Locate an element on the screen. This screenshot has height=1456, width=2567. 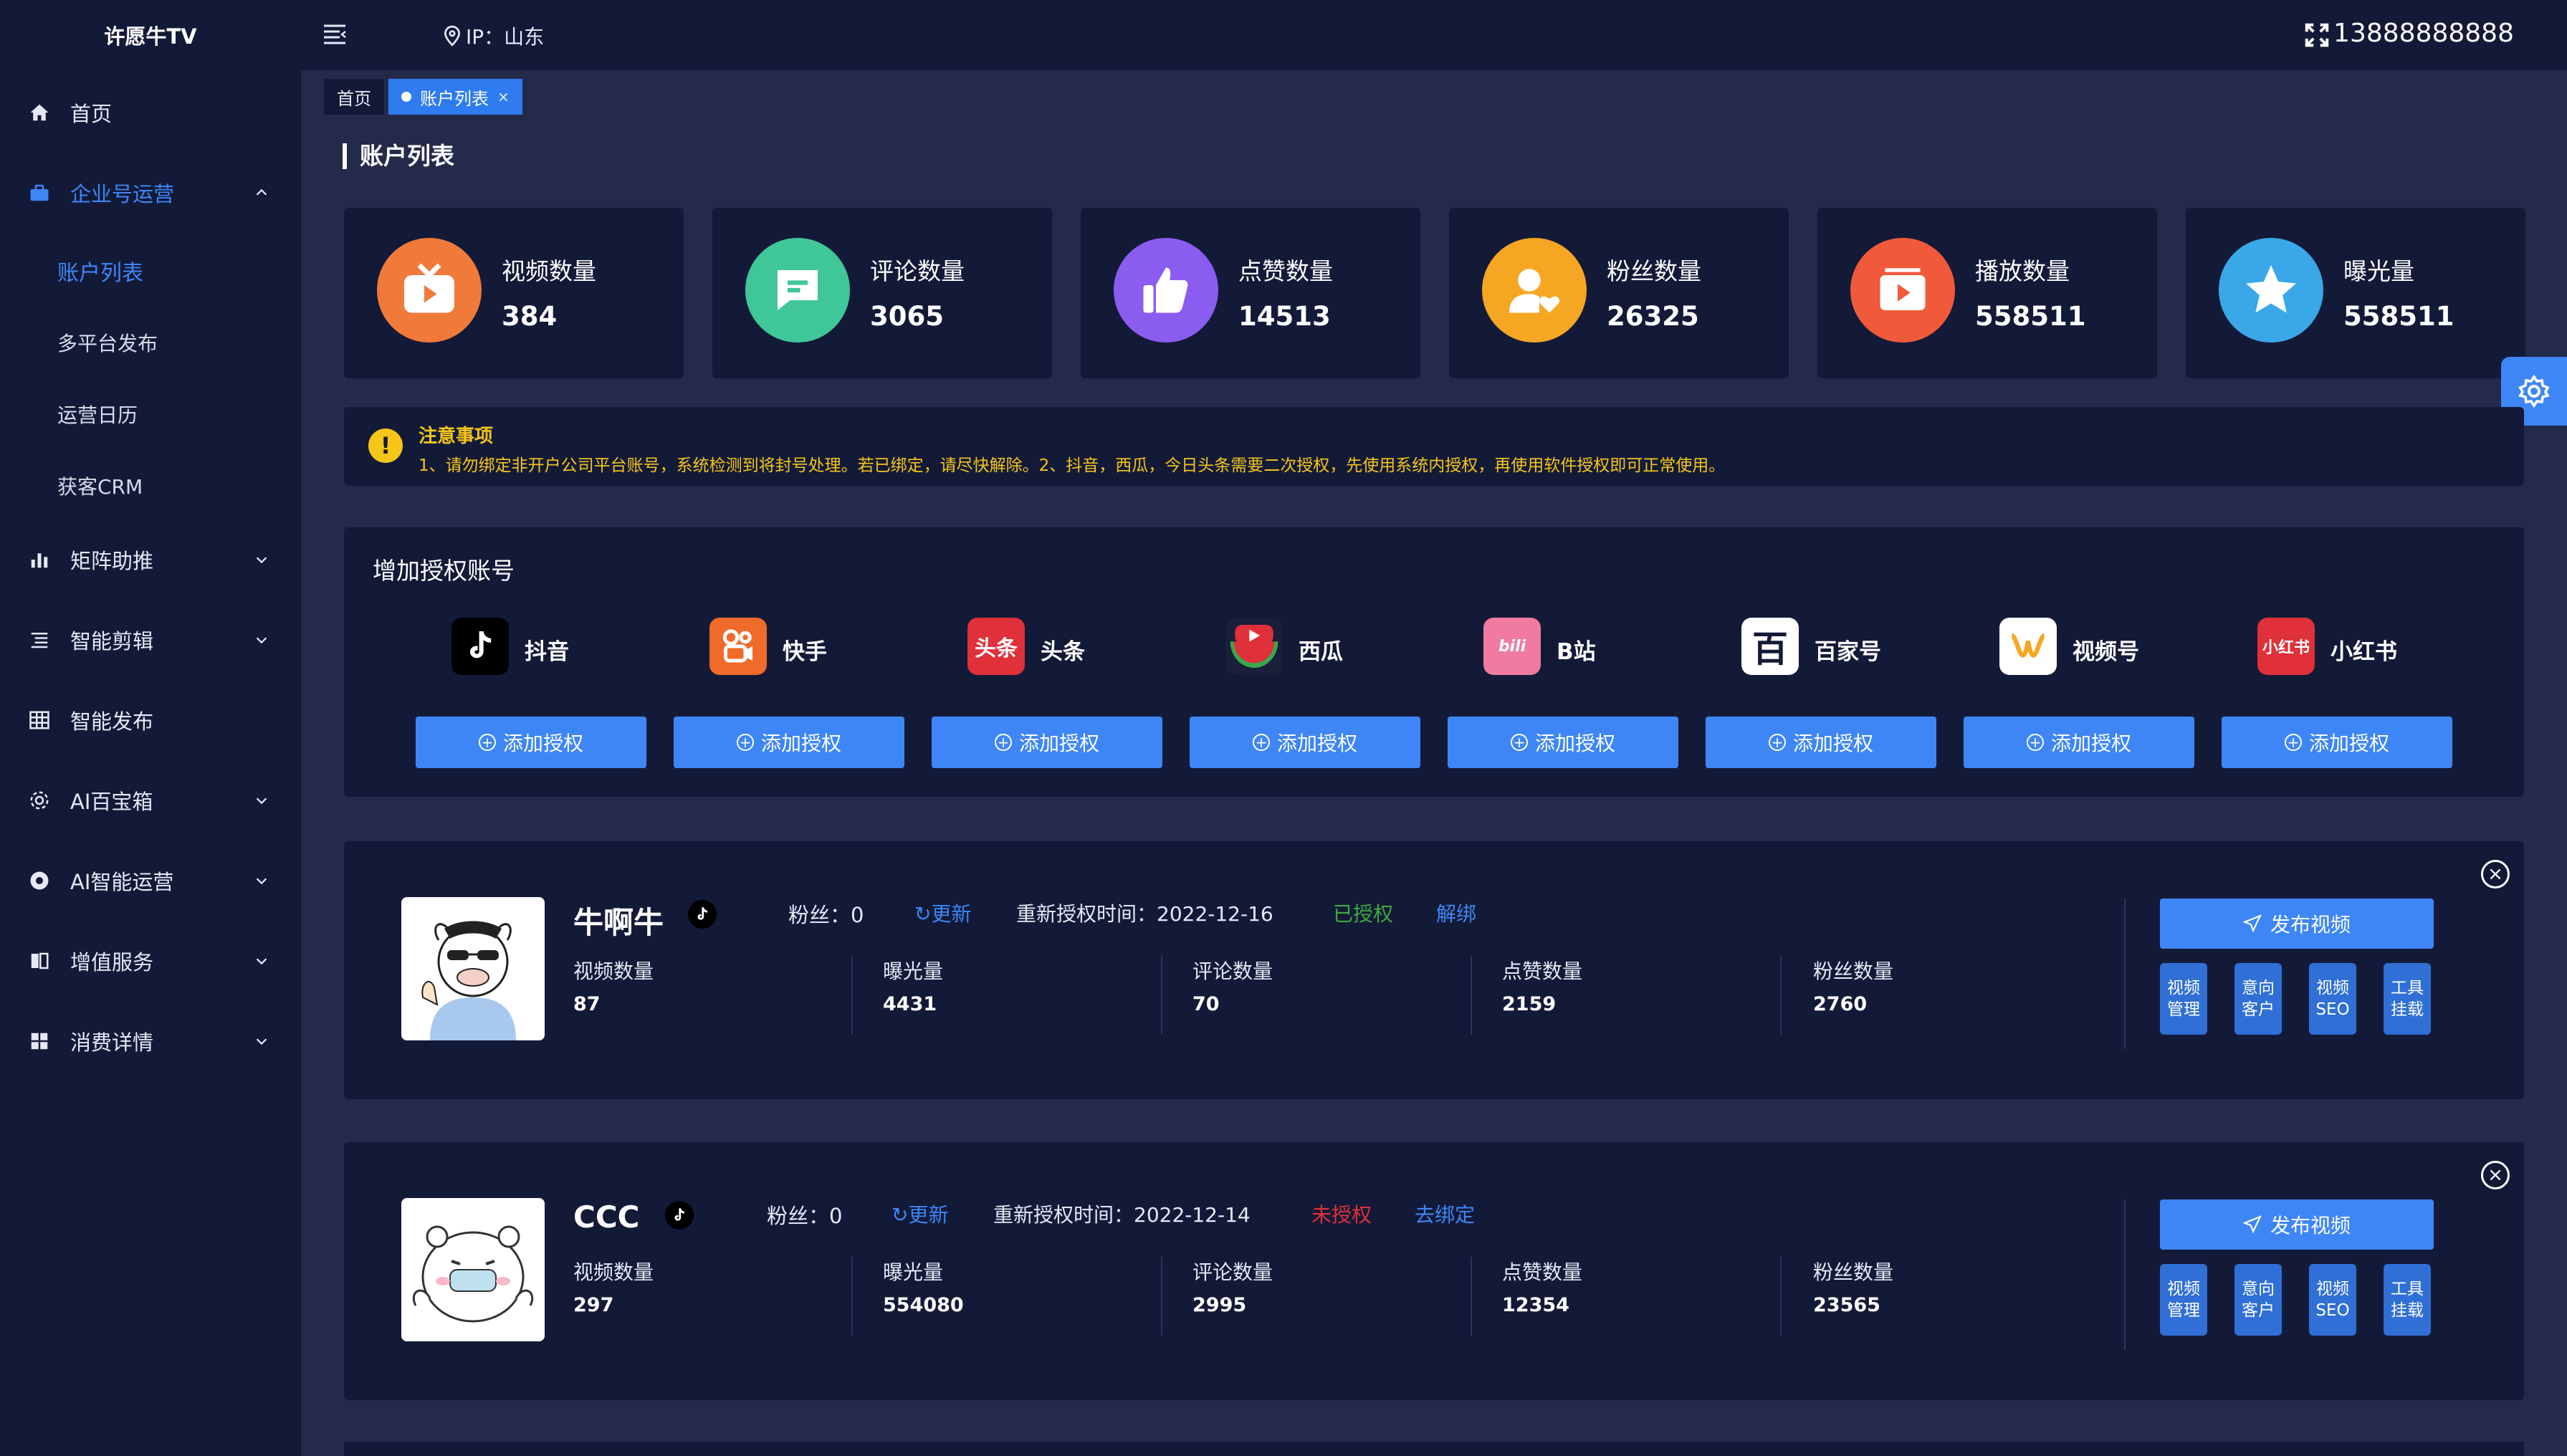
tv-icon is located at coordinates (429, 290).